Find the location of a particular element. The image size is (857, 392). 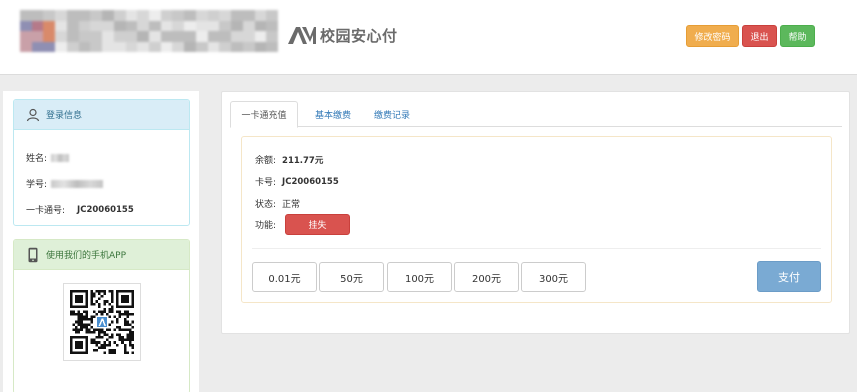

brand: 校园安心付 is located at coordinates (342, 35).